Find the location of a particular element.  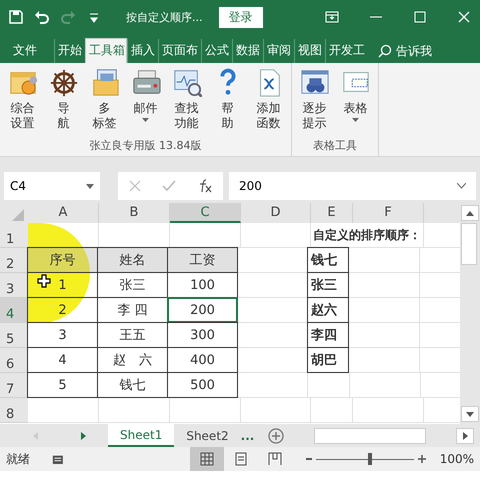

formula-field: 200 is located at coordinates (352, 186).